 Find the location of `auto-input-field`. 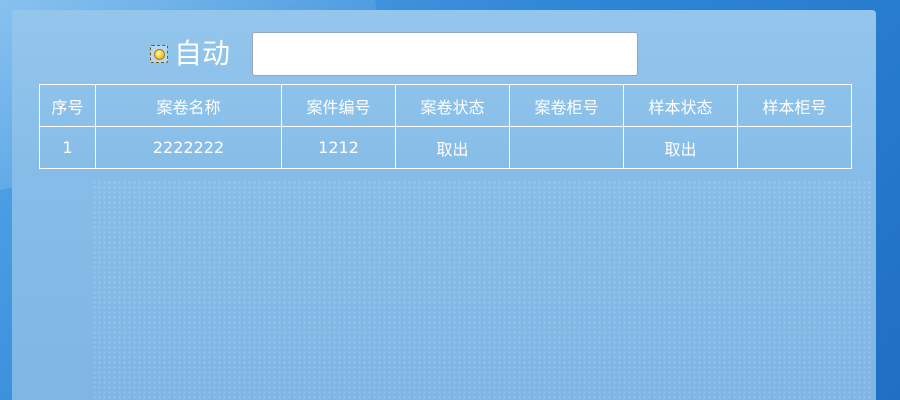

auto-input-field is located at coordinates (445, 54).